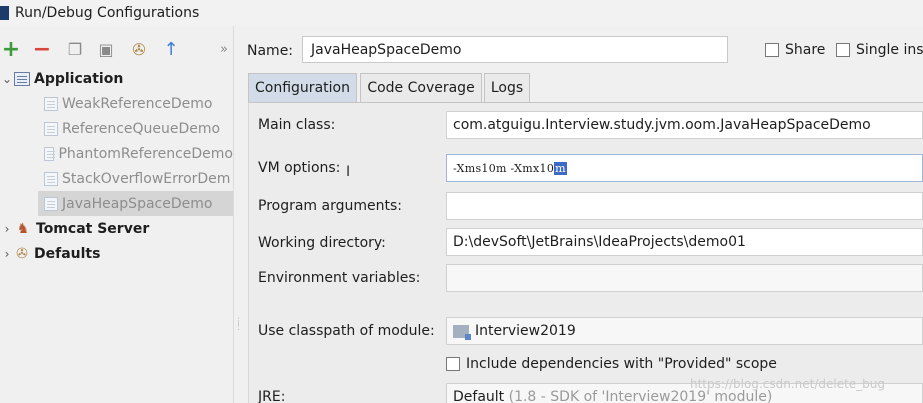 The width and height of the screenshot is (923, 403). I want to click on working-directory-label: Working directory:, so click(322, 243).